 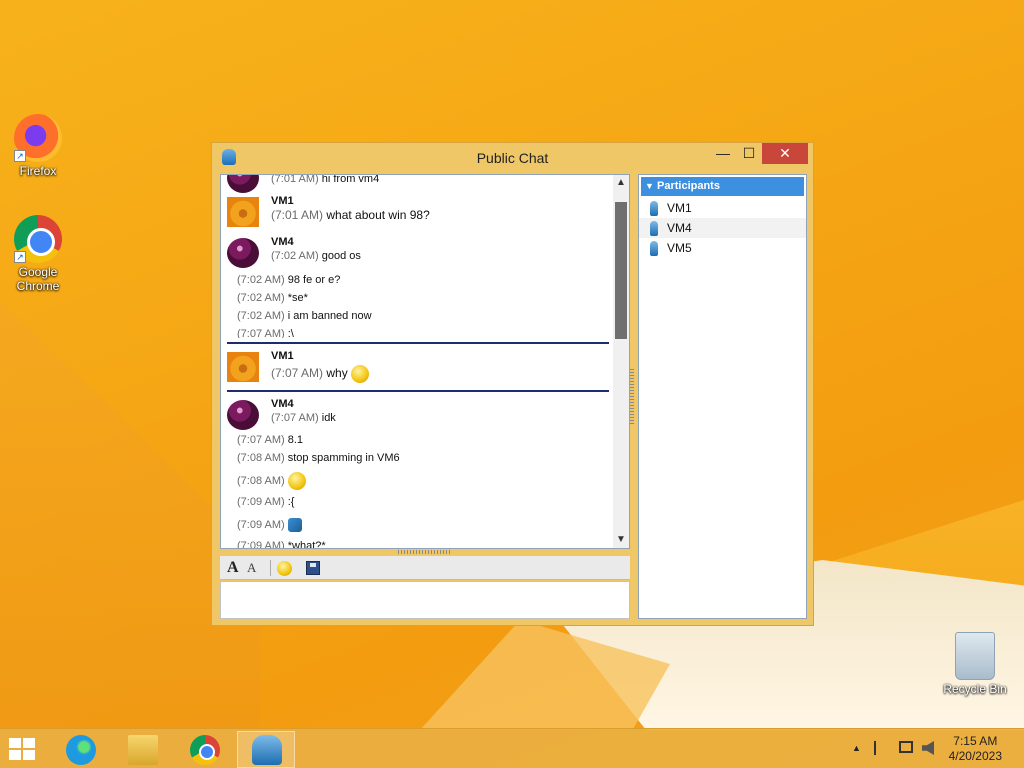 I want to click on format-toolbar: A A, so click(x=425, y=568).